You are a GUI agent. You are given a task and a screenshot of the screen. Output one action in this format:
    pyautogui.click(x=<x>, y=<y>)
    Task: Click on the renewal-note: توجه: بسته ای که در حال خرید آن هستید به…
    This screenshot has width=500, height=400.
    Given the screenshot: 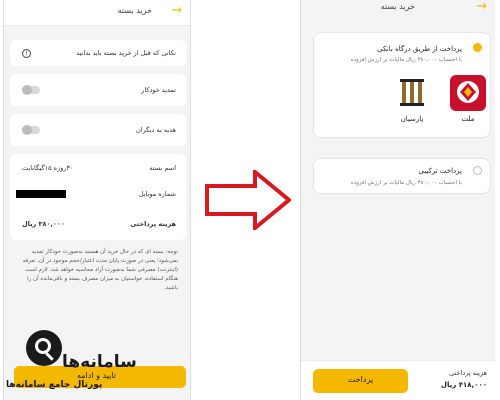 What is the action you would take?
    pyautogui.click(x=100, y=270)
    